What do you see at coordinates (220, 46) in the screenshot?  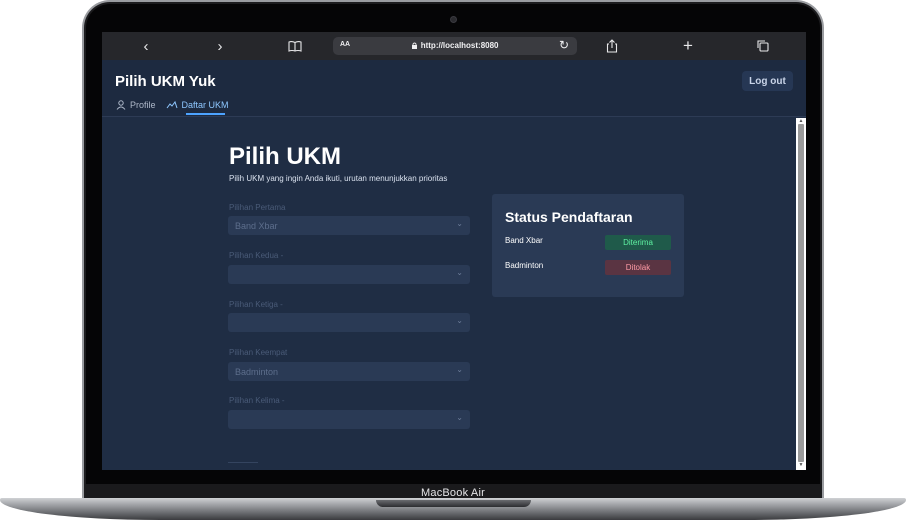 I see `forward-icon: ›` at bounding box center [220, 46].